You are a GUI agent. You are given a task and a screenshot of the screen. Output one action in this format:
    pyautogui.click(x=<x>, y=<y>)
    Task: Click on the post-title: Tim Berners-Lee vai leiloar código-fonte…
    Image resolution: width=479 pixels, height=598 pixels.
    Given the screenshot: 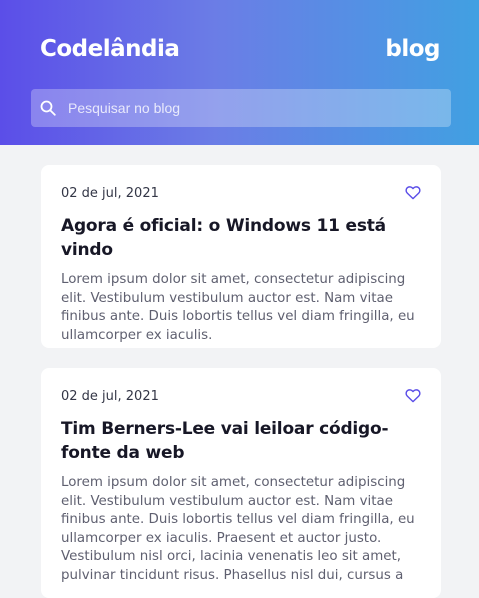 What is the action you would take?
    pyautogui.click(x=241, y=441)
    